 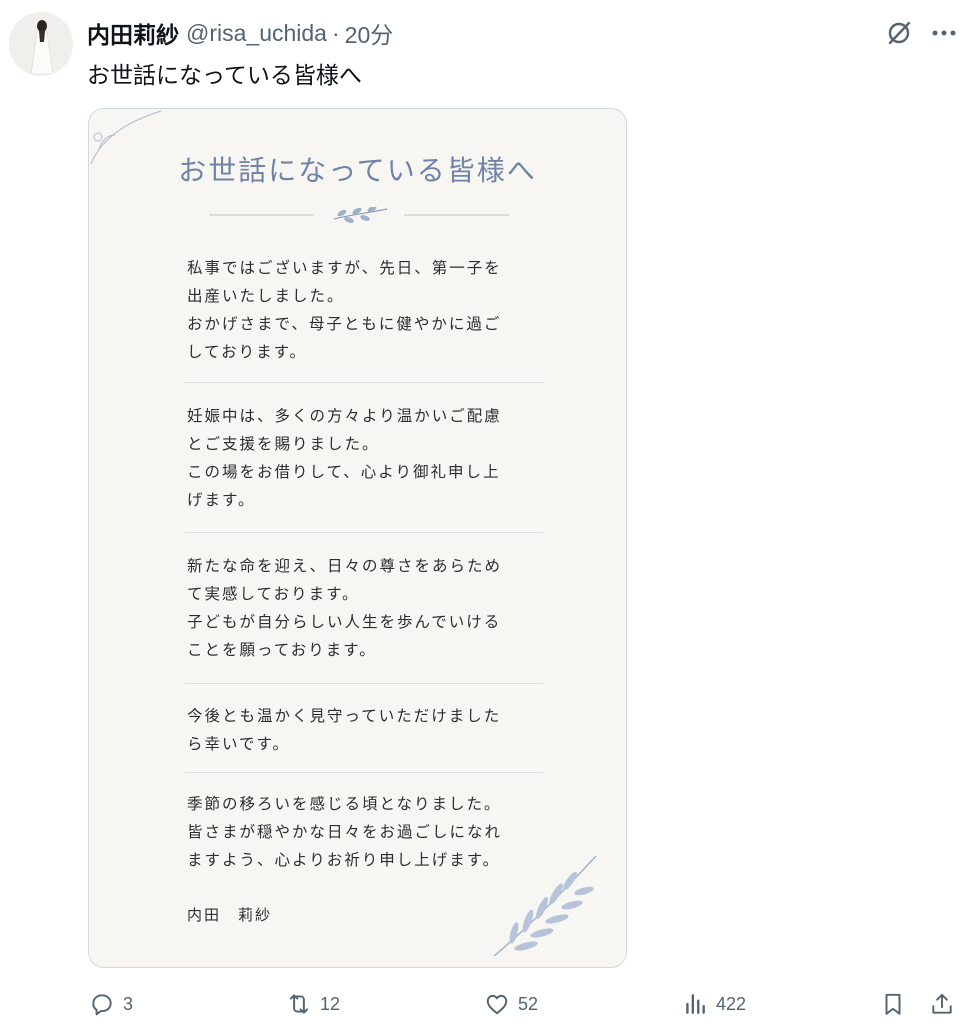 I want to click on card-line: 私事ではございますが、先日、第一子を, so click(x=344, y=268).